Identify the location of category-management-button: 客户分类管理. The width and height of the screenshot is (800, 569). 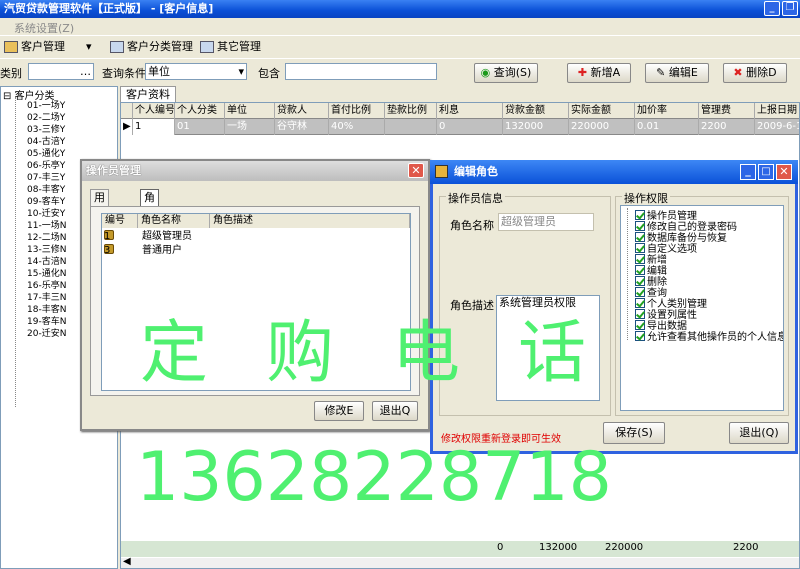
(151, 47).